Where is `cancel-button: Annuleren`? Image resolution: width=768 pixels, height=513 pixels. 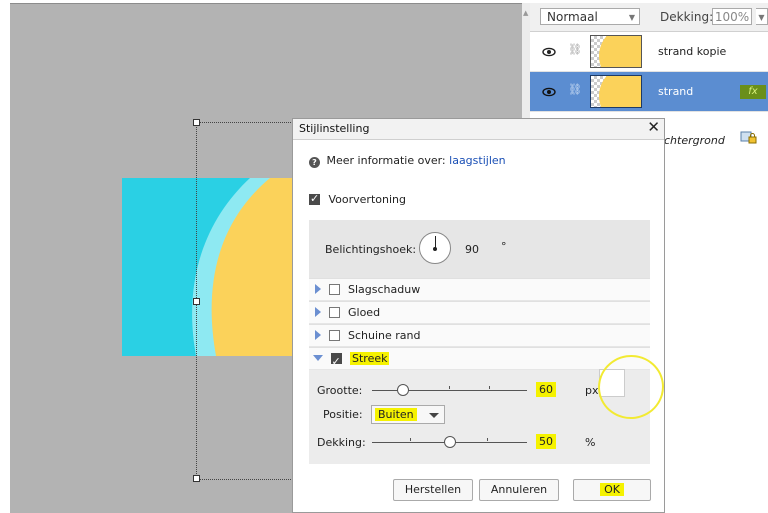 cancel-button: Annuleren is located at coordinates (519, 490).